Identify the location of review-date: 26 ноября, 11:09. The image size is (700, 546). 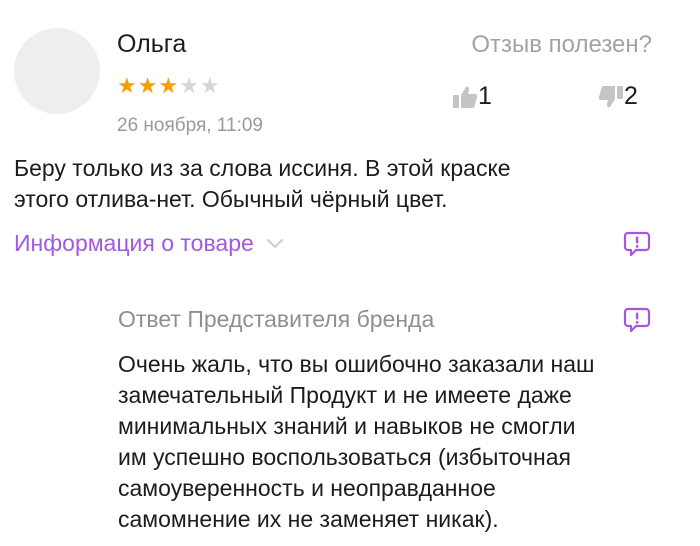
(190, 125).